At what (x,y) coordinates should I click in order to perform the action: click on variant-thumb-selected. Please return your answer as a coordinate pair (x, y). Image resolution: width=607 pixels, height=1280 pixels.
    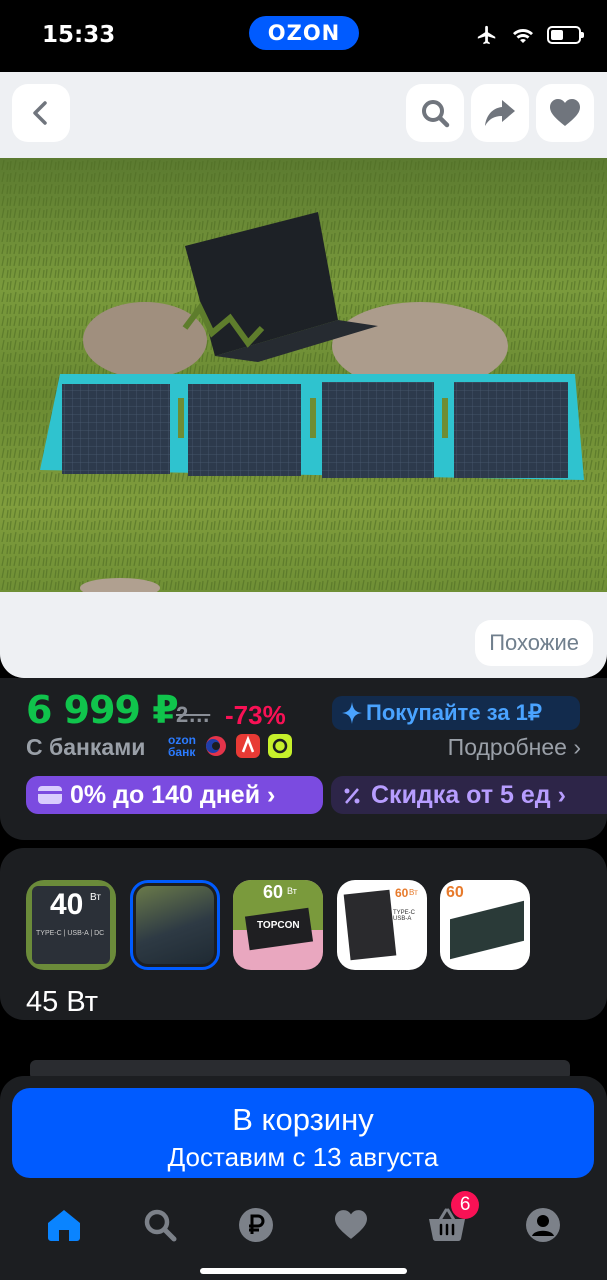
    Looking at the image, I should click on (175, 925).